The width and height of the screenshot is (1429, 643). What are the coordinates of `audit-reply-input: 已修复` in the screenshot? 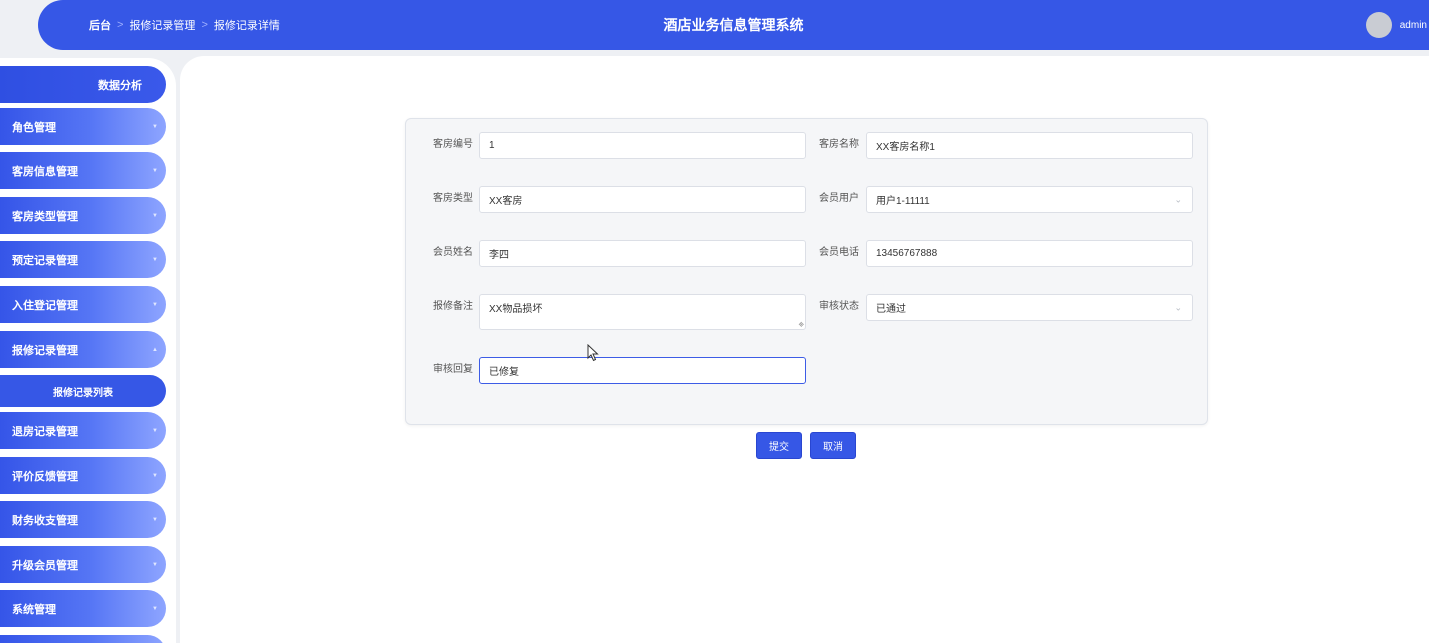 It's located at (642, 370).